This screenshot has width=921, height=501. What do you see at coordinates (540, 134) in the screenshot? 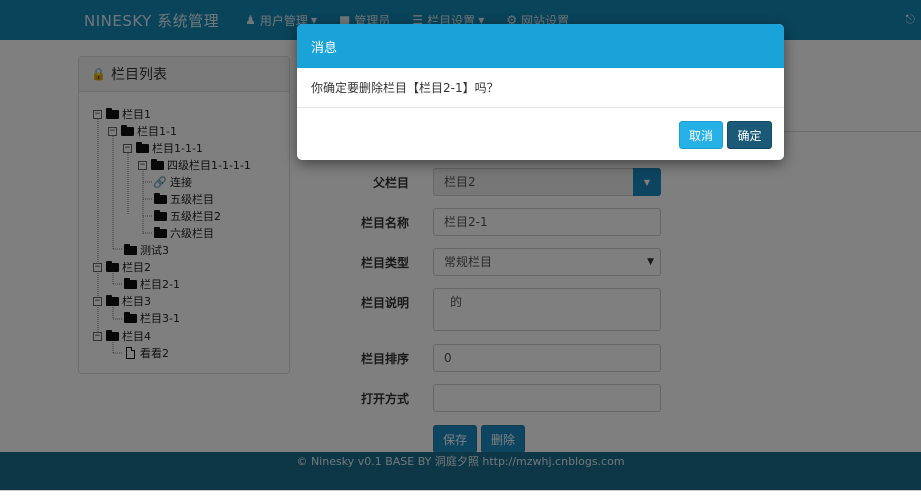
I see `dialog-footer: 取消 确定` at bounding box center [540, 134].